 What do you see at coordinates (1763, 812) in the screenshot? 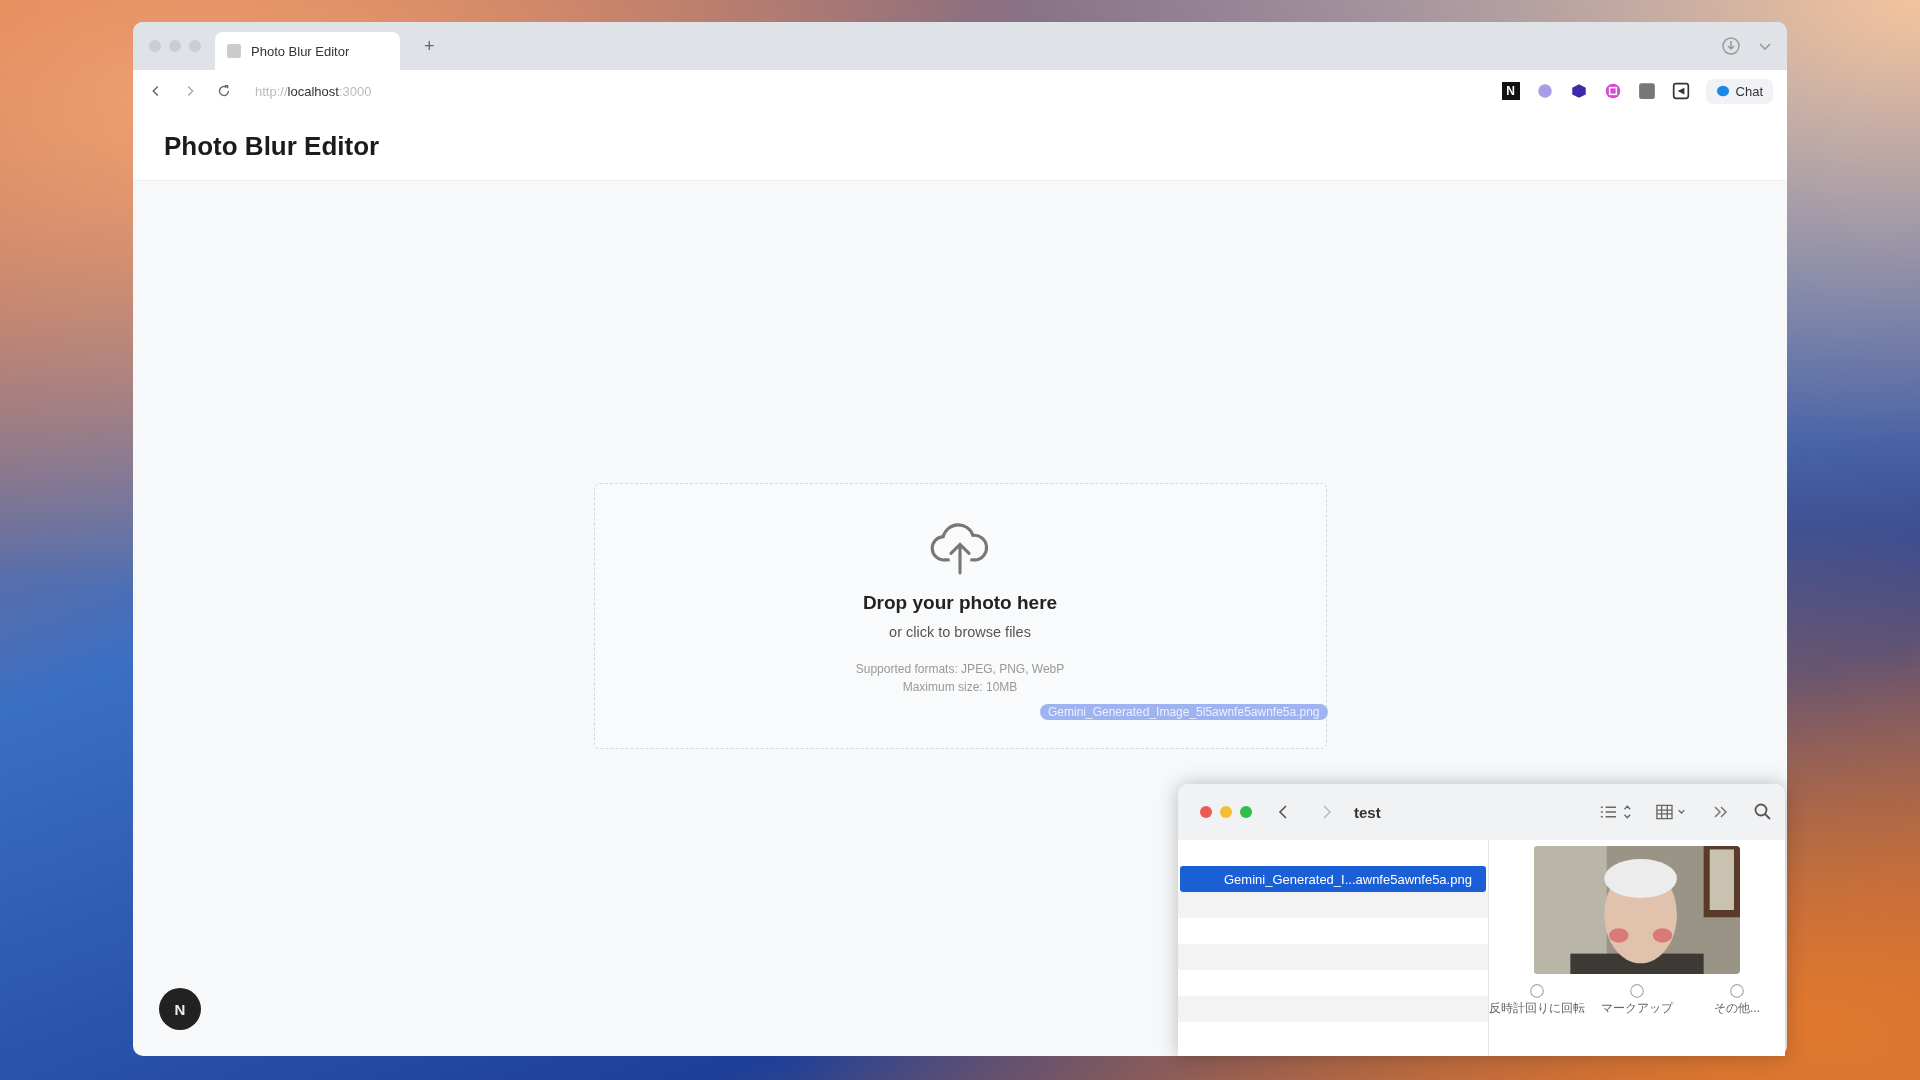
I see `search-icon` at bounding box center [1763, 812].